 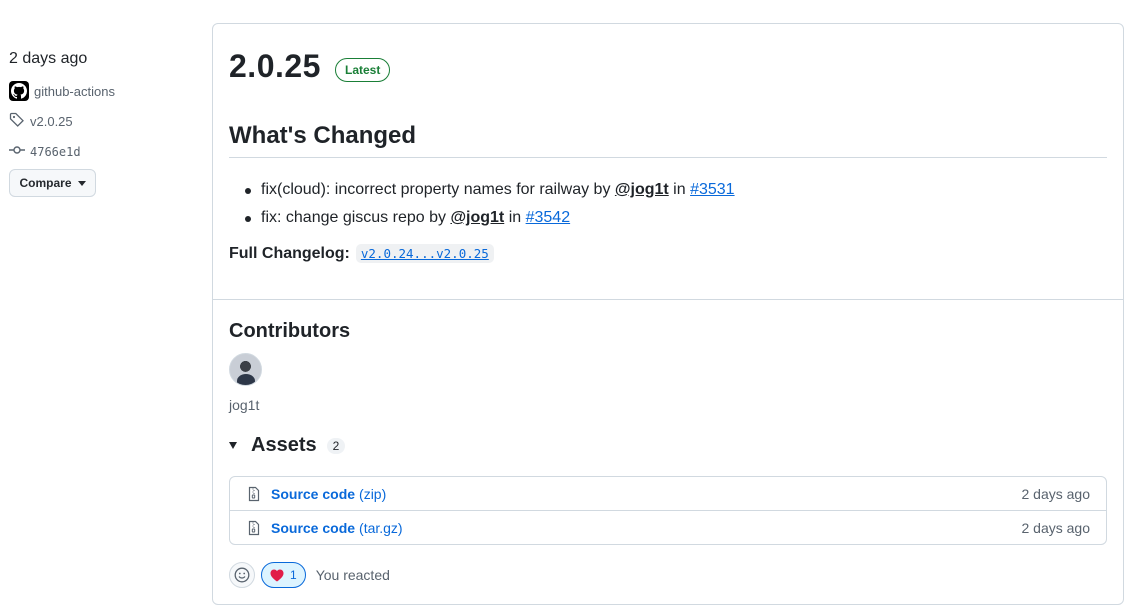 What do you see at coordinates (74, 91) in the screenshot?
I see `author-name: github-actions` at bounding box center [74, 91].